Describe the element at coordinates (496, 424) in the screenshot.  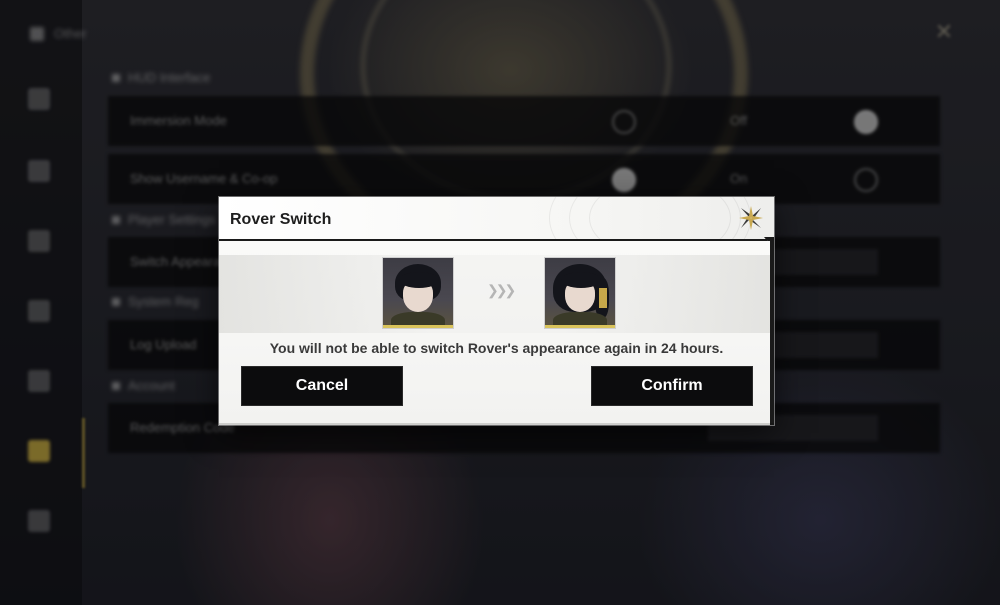
I see `dialog-bottom-edge` at that location.